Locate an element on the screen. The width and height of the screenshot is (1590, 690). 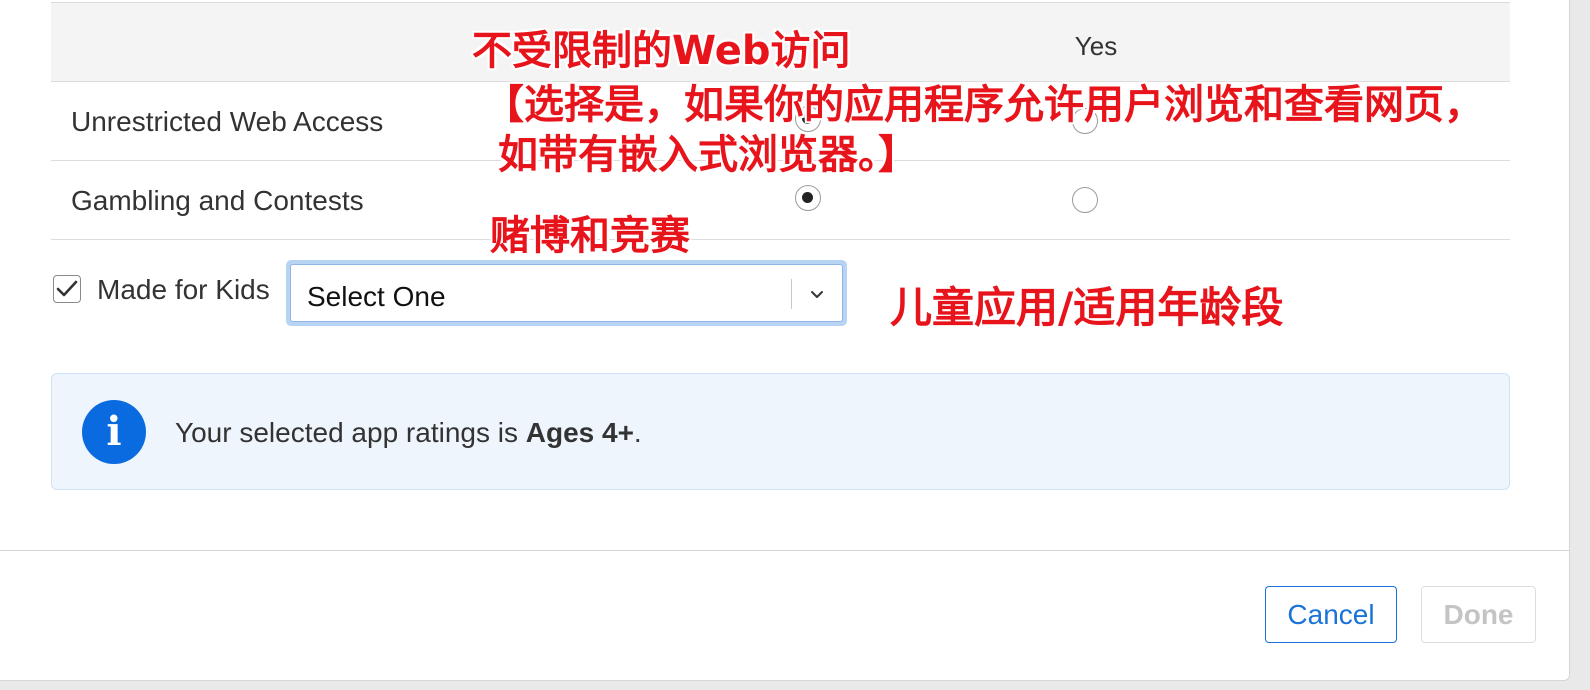
rating-value: Ages 4+ is located at coordinates (579, 432).